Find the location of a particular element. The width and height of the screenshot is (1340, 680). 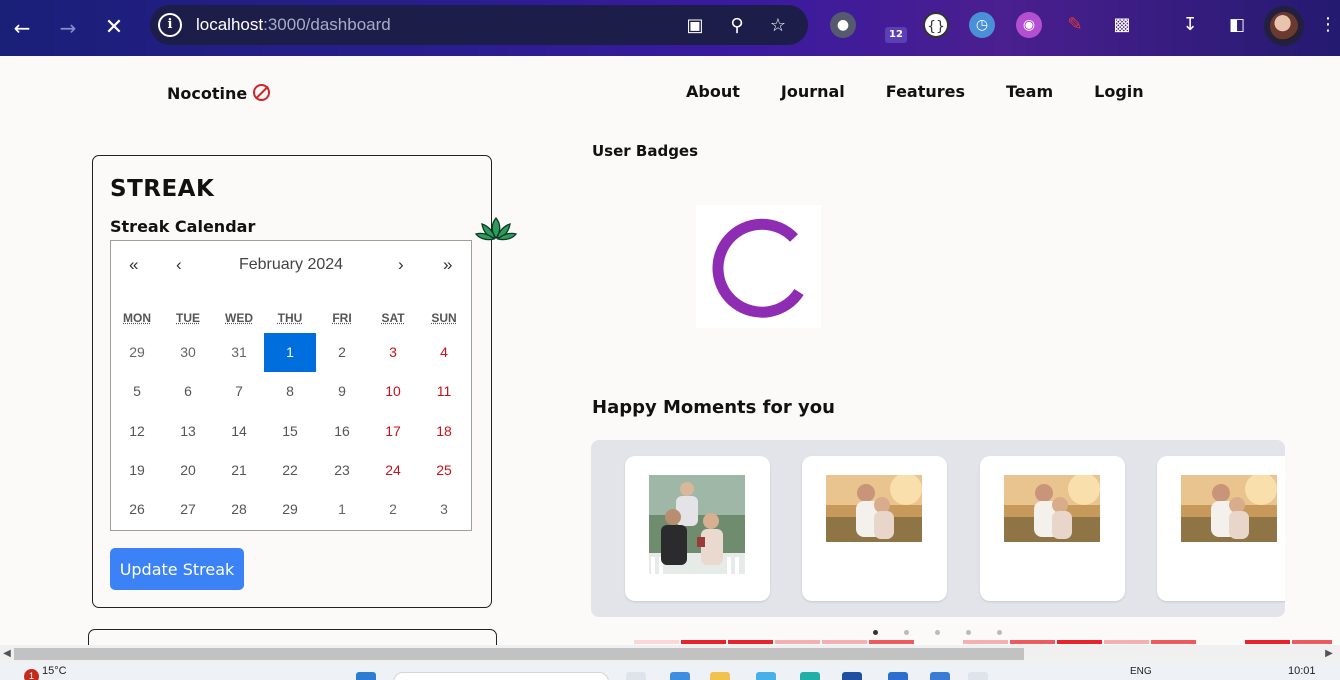

bookmark-star-icon: ☆ is located at coordinates (778, 26).